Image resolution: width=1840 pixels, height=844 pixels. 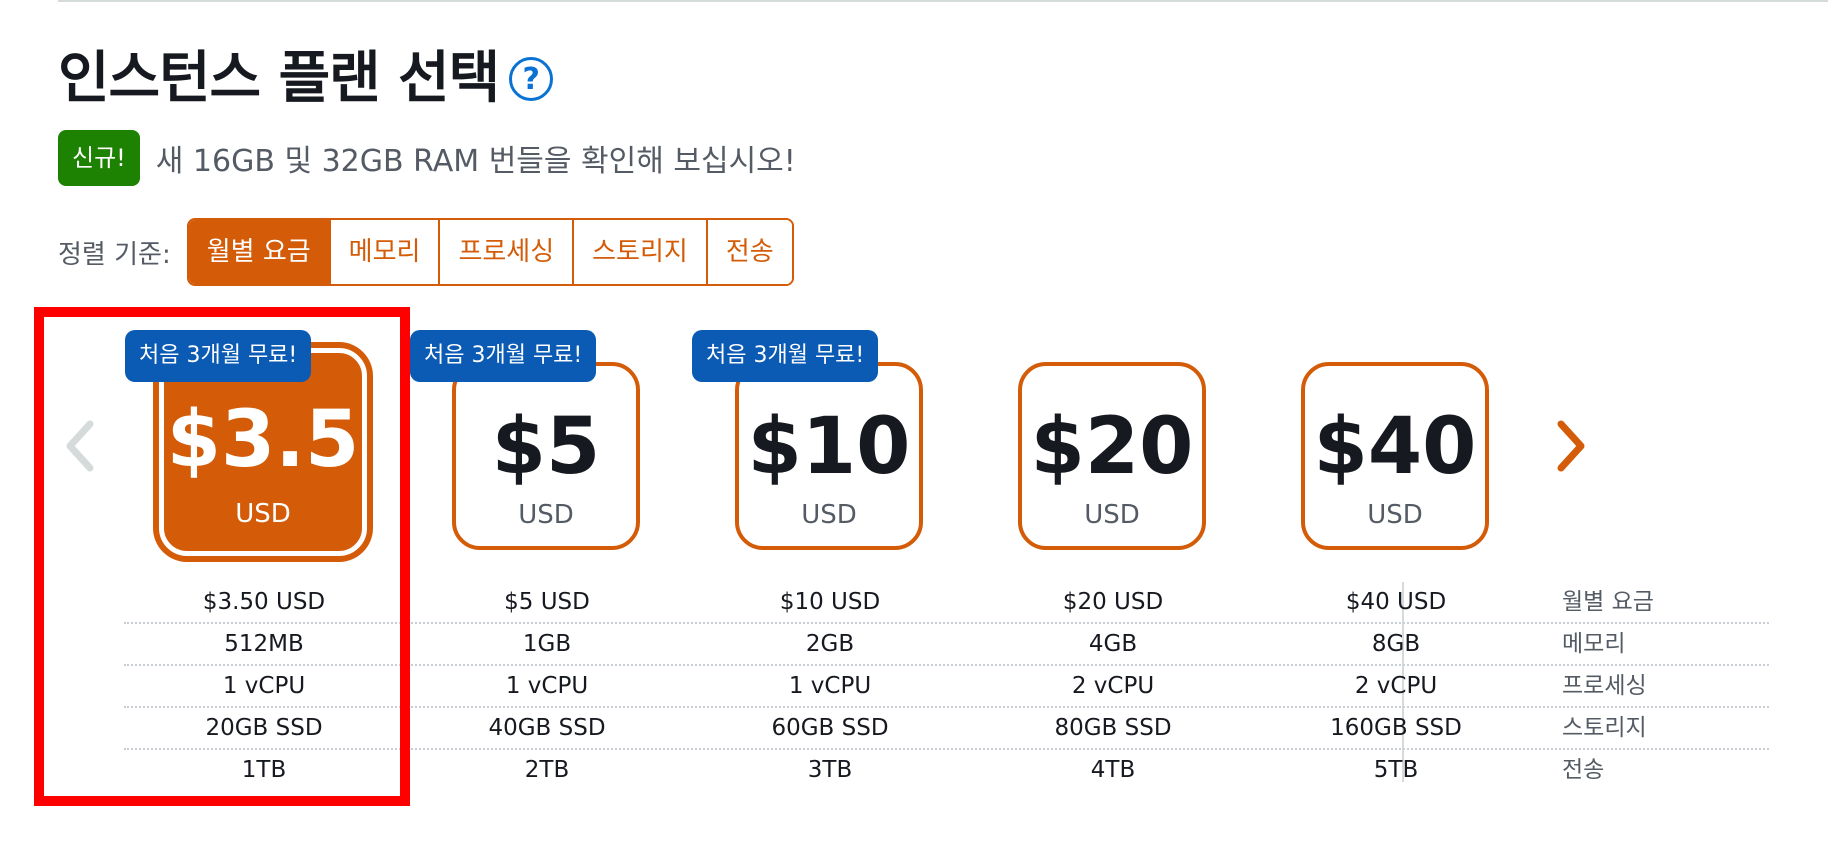 I want to click on spec-cell: 2TB, so click(x=547, y=770).